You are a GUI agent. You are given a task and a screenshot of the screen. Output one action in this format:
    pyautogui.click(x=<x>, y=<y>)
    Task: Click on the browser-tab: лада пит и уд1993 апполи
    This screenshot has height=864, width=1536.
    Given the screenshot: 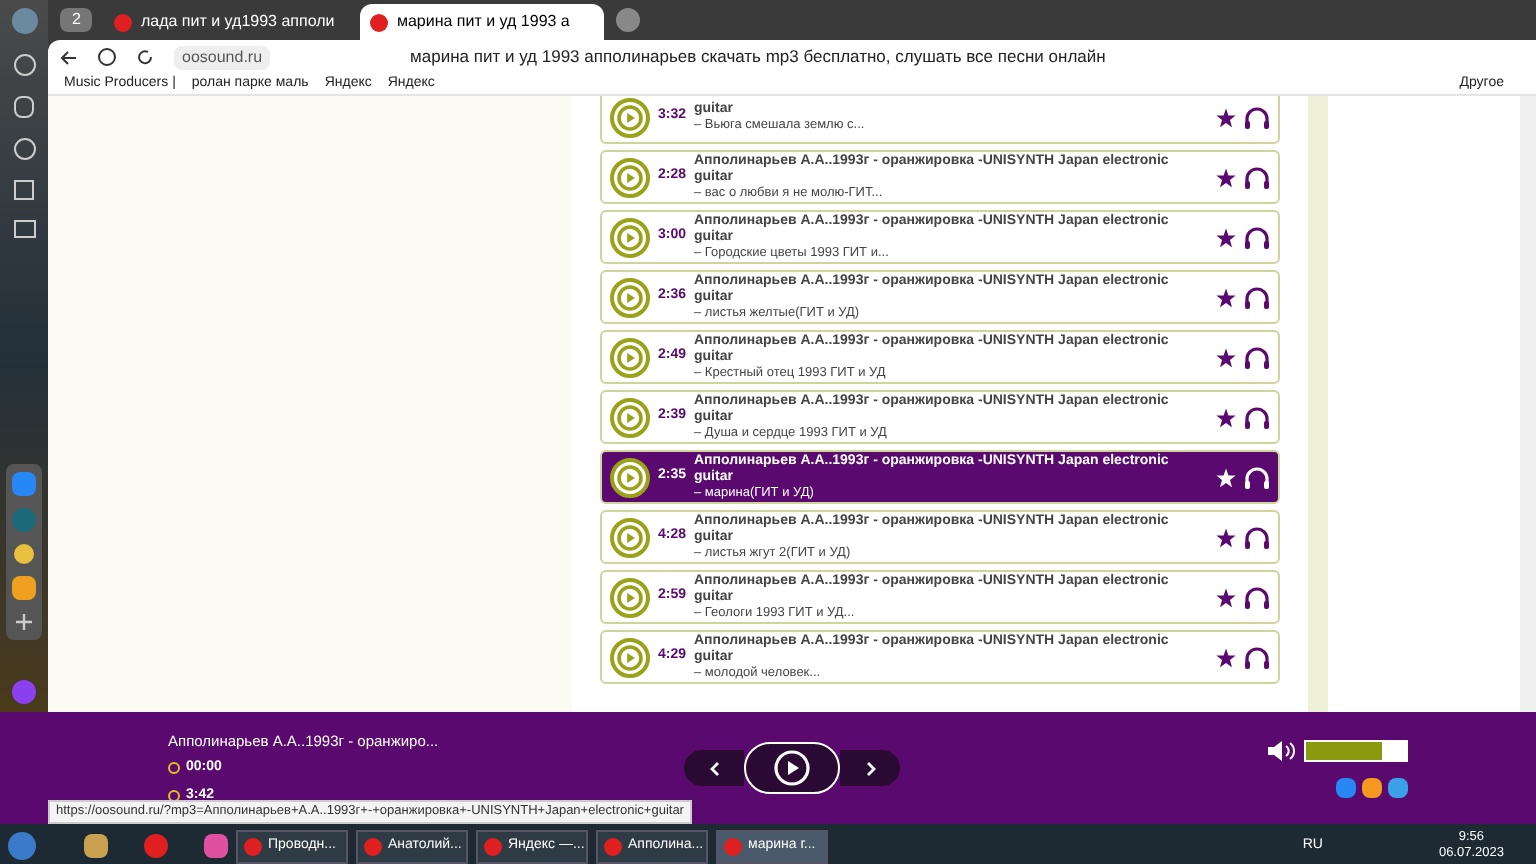 What is the action you would take?
    pyautogui.click(x=226, y=22)
    